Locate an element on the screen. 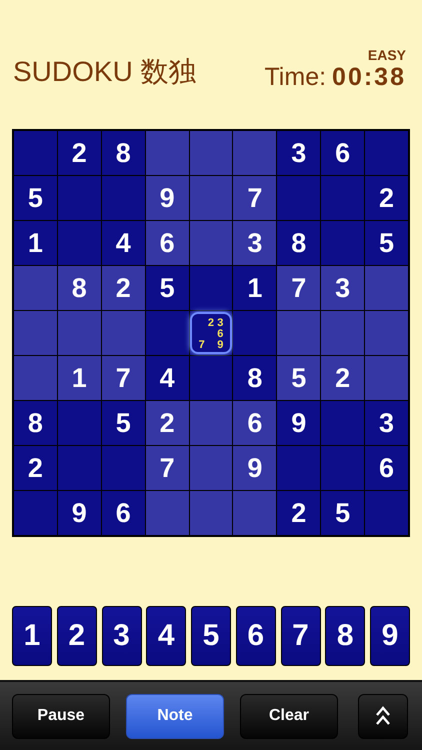 The width and height of the screenshot is (422, 750). number-key: 4 is located at coordinates (166, 636).